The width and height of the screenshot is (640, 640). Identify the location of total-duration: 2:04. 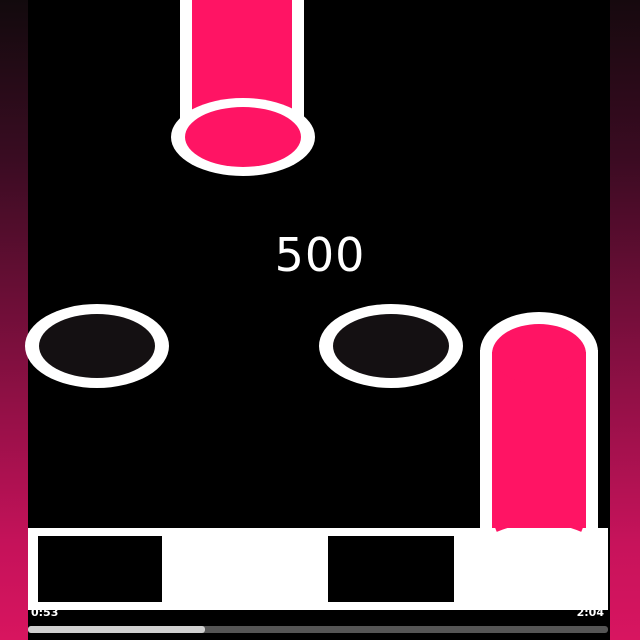
(590, 612).